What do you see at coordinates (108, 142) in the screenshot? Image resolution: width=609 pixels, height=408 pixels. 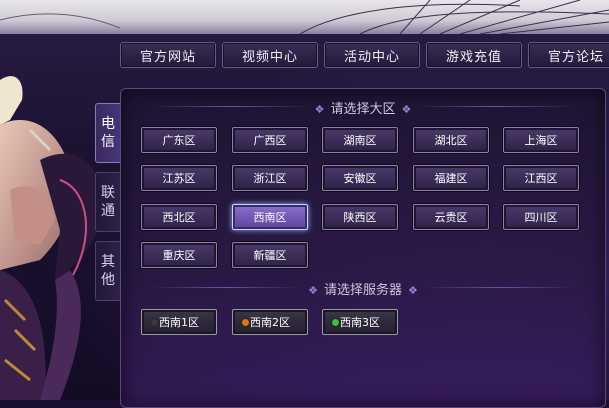 I see `tab-telecom-char-2: 信` at bounding box center [108, 142].